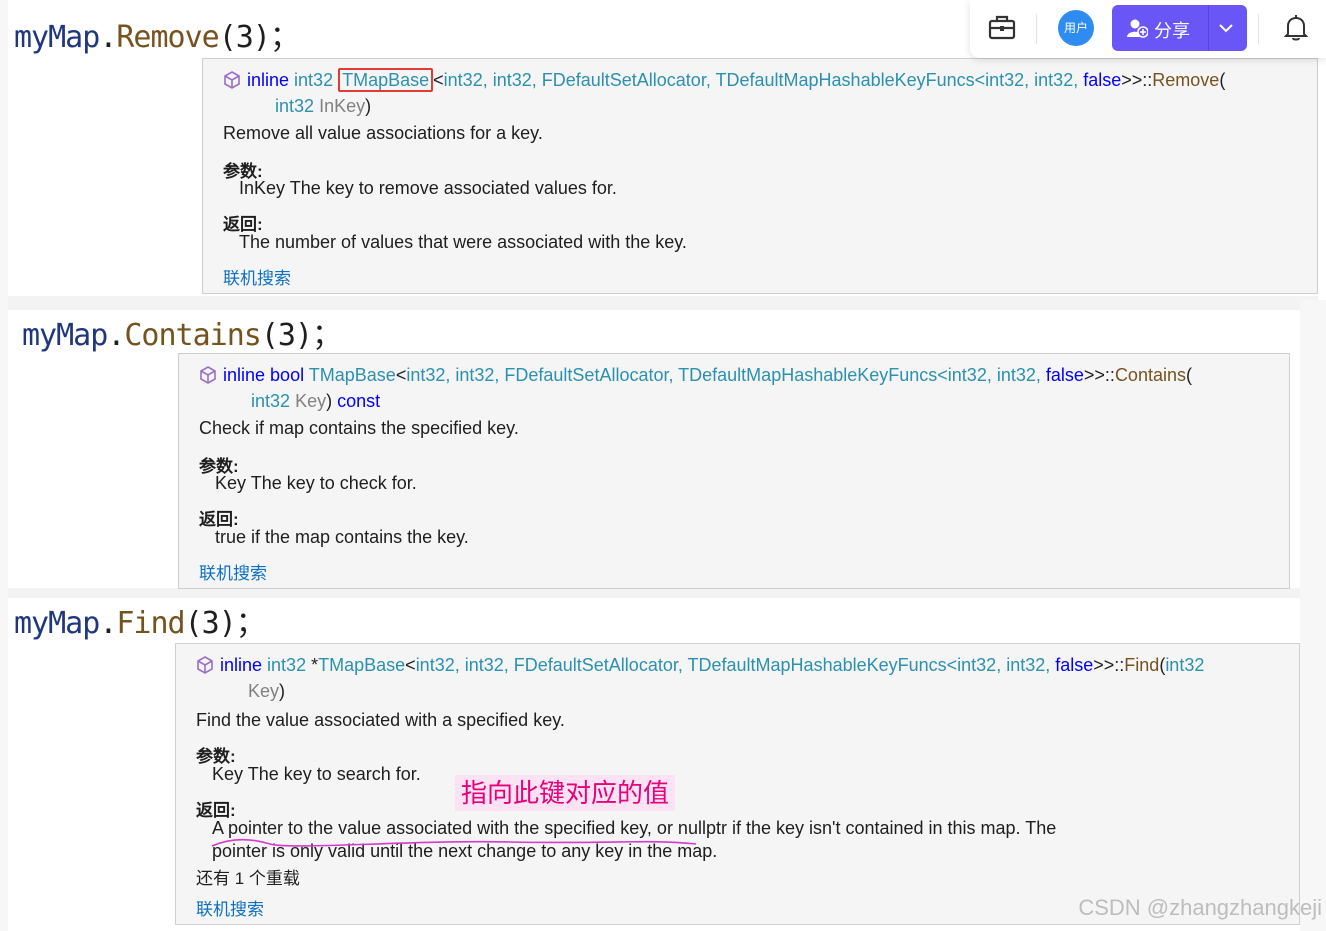 The height and width of the screenshot is (931, 1326). I want to click on top-toolbar: 用户 分享, so click(1148, 29).